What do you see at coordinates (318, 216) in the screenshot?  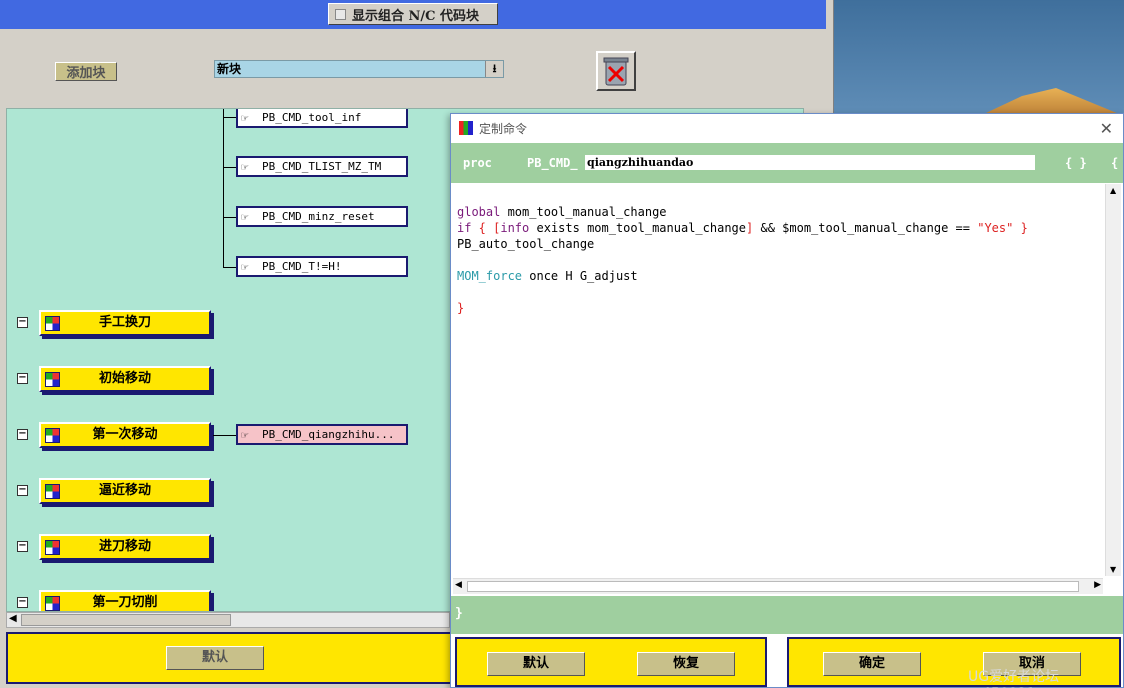 I see `command-label: PB_CMD_minz_reset` at bounding box center [318, 216].